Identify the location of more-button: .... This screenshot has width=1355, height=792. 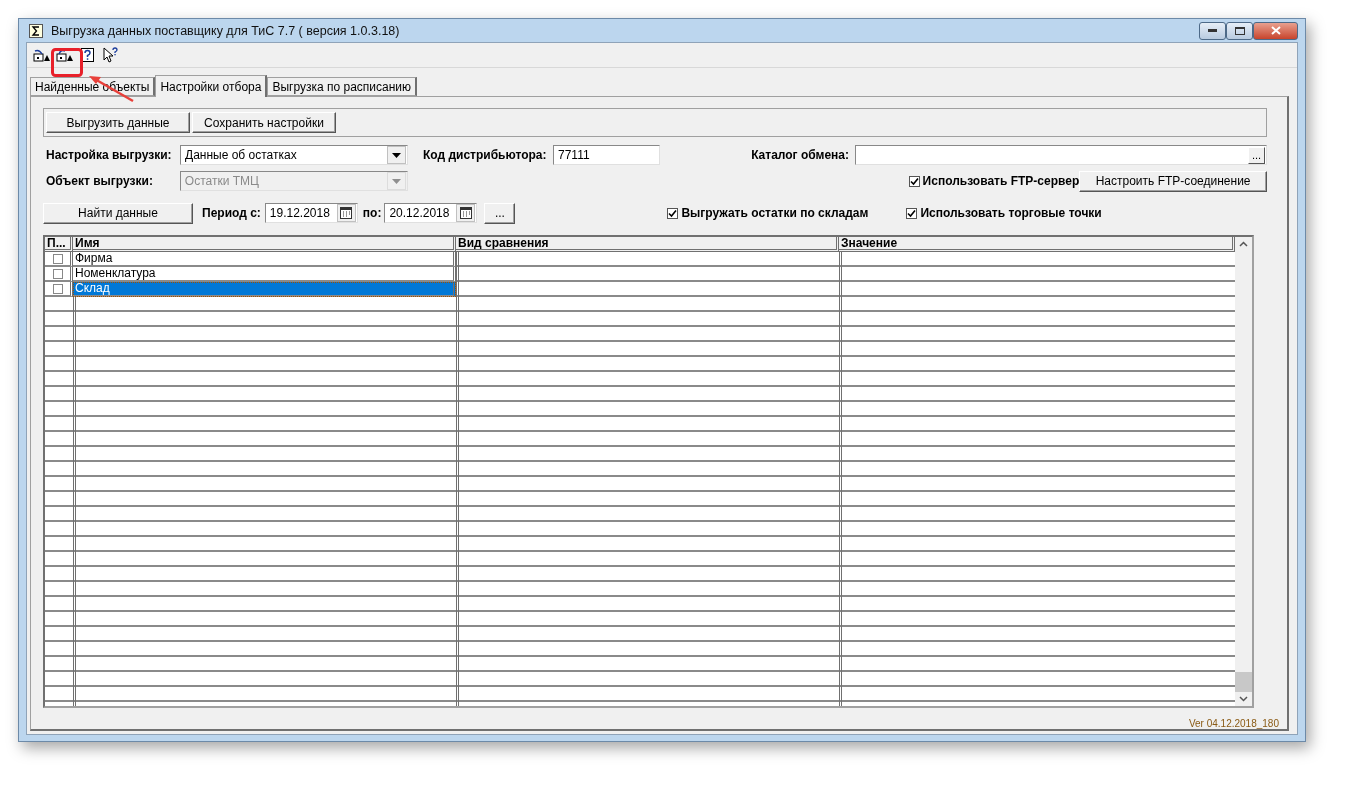
(500, 213).